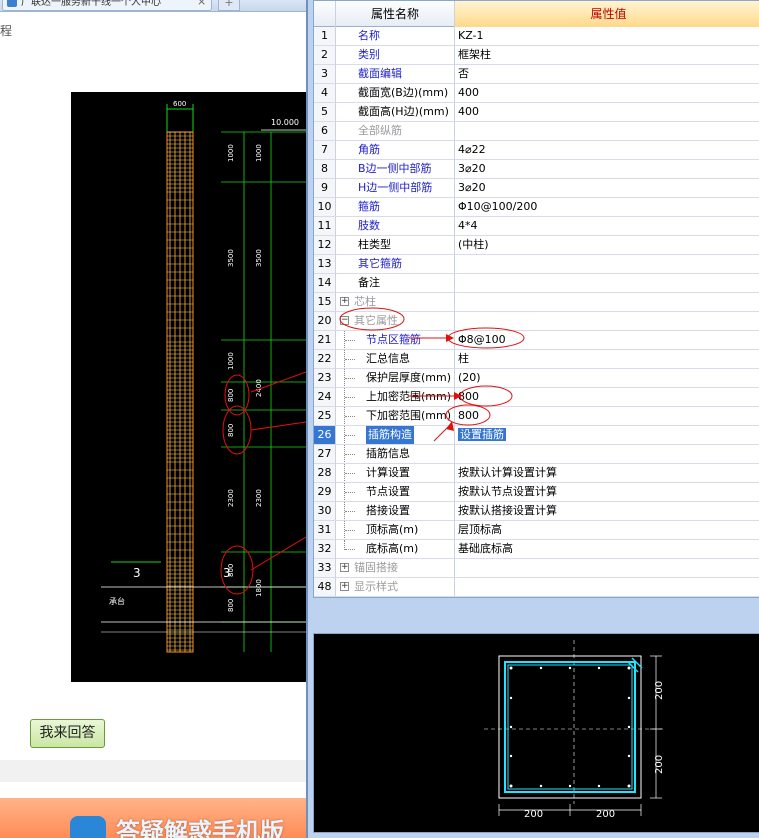  I want to click on property-row: 23 保护层厚度(mm) (20), so click(536, 378).